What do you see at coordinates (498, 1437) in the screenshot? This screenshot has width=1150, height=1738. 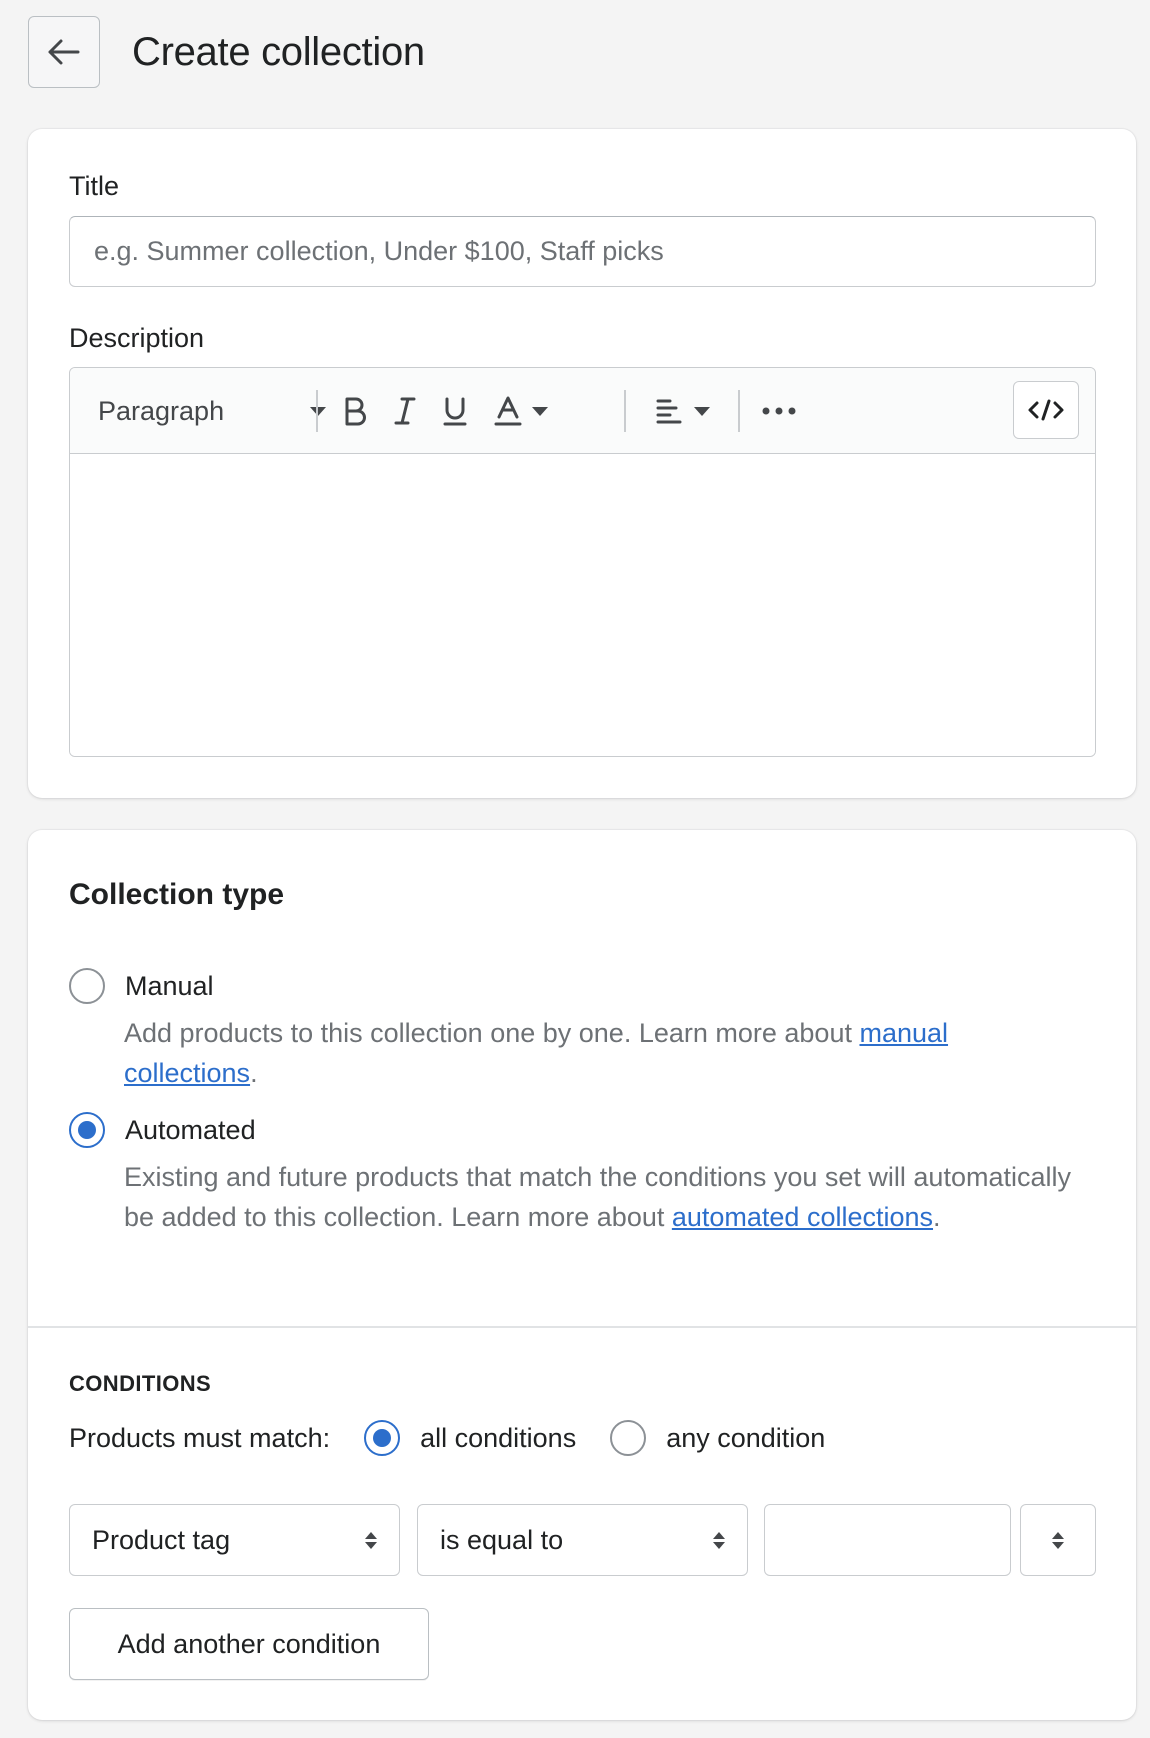 I see `all-conditions-label: all conditions` at bounding box center [498, 1437].